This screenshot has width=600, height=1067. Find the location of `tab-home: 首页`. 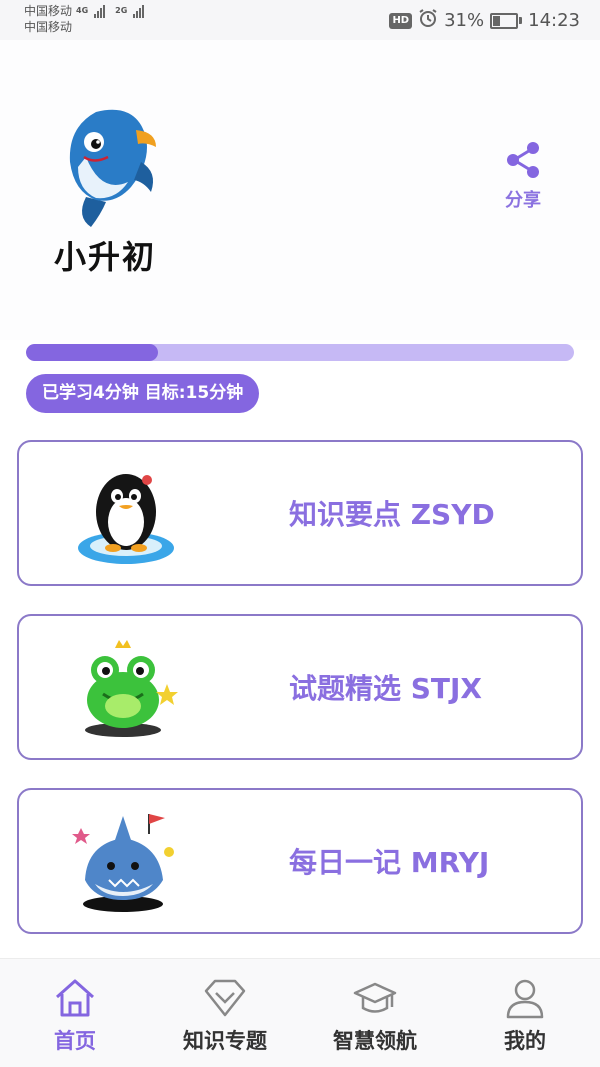

tab-home: 首页 is located at coordinates (75, 1013).